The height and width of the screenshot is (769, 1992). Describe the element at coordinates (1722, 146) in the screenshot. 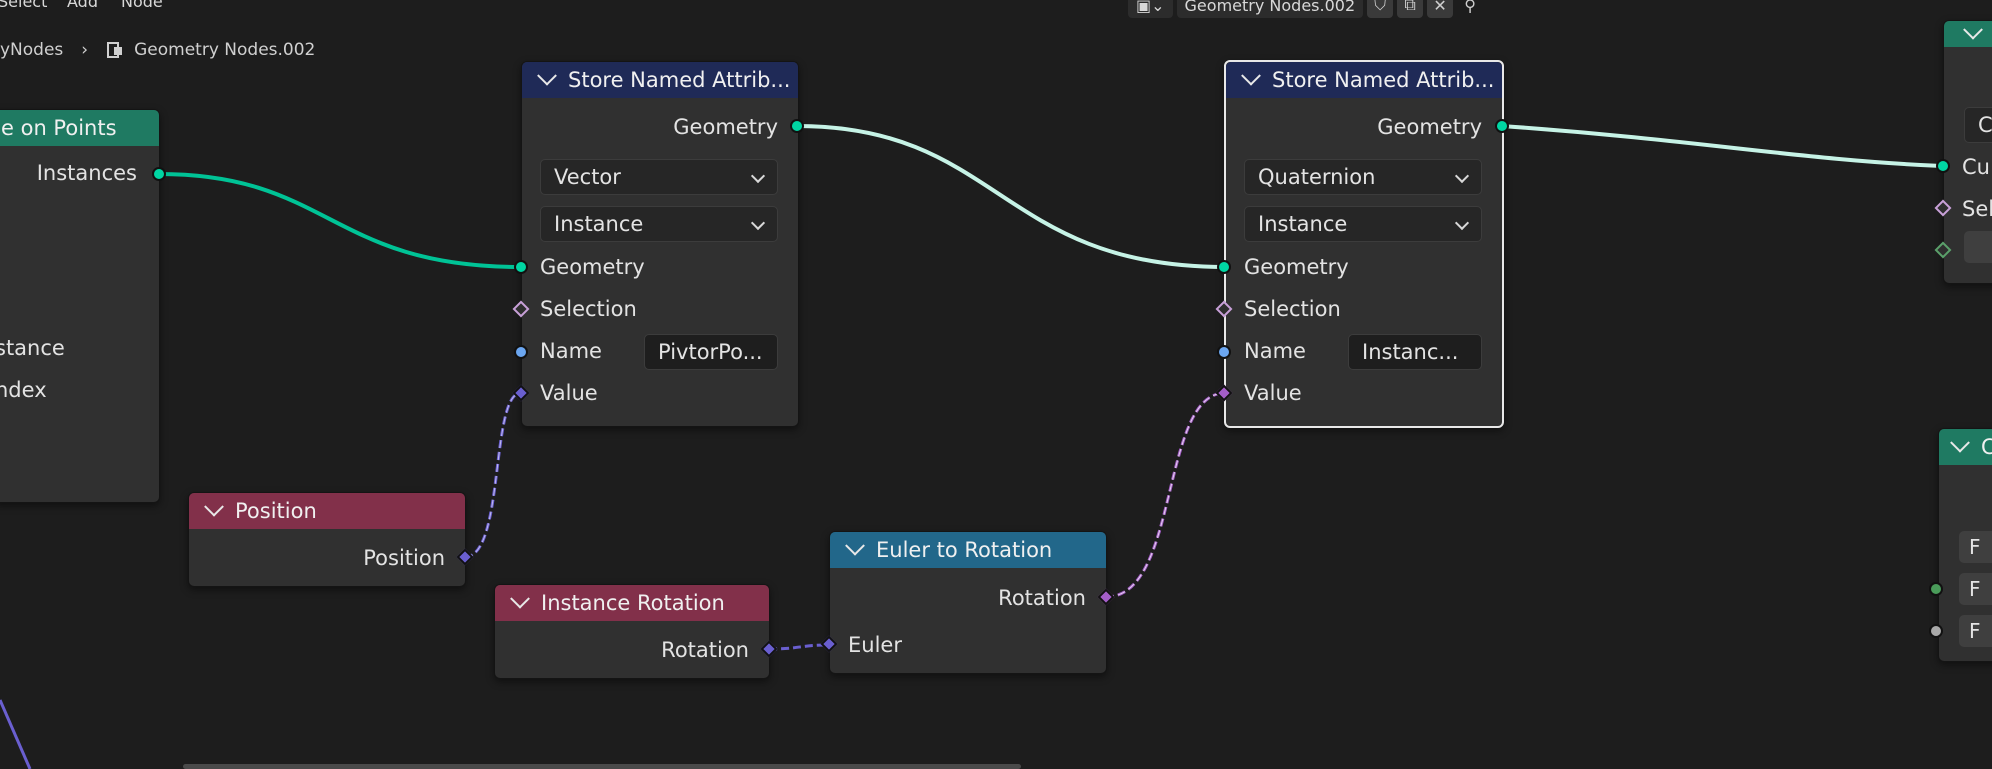

I see `link-geometry-to-curve` at that location.